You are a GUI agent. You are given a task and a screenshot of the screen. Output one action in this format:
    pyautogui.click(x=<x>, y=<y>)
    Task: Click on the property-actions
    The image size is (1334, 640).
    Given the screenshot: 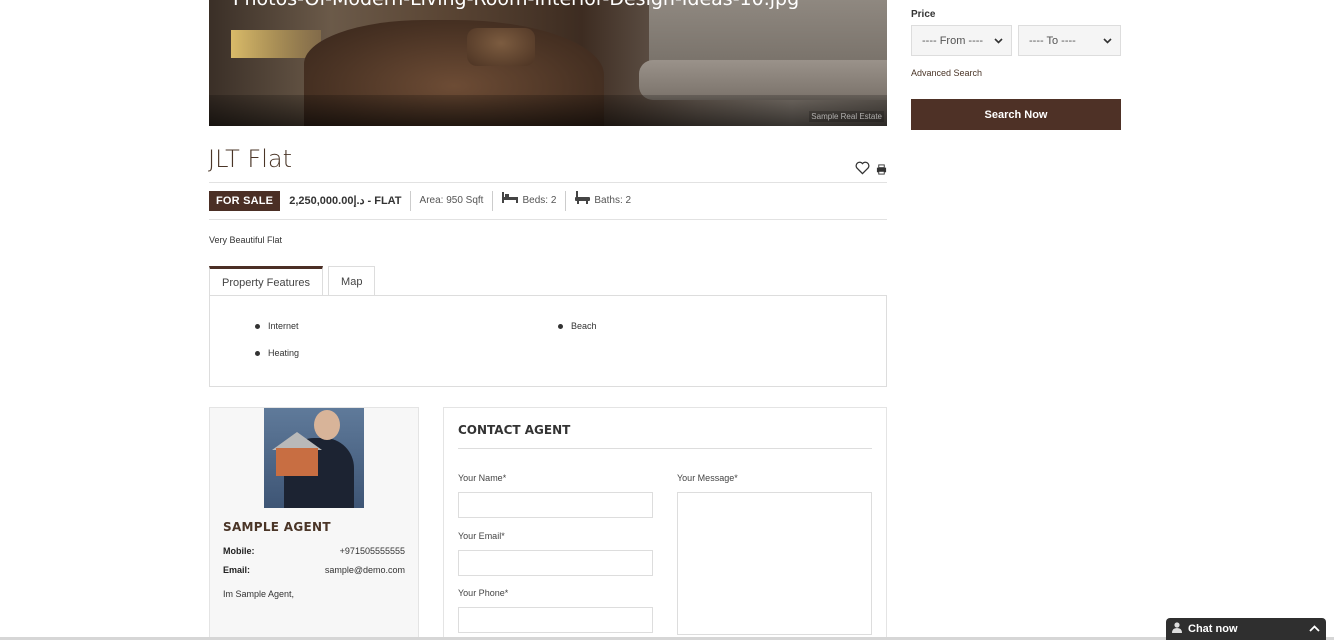 What is the action you would take?
    pyautogui.click(x=871, y=170)
    